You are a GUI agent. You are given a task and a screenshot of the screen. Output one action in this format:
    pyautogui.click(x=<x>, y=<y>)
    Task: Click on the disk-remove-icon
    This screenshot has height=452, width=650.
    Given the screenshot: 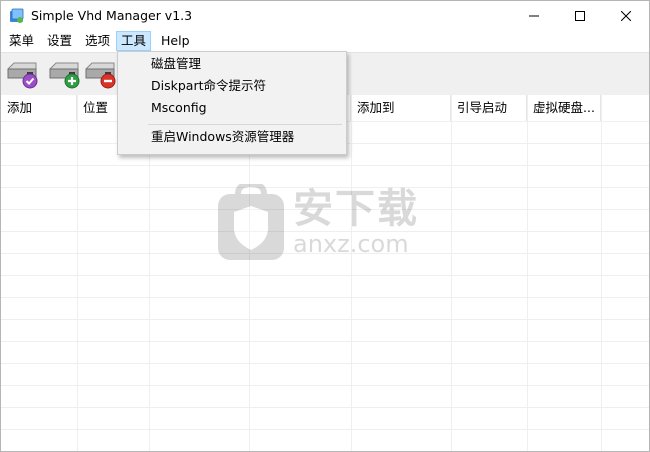 What is the action you would take?
    pyautogui.click(x=100, y=75)
    